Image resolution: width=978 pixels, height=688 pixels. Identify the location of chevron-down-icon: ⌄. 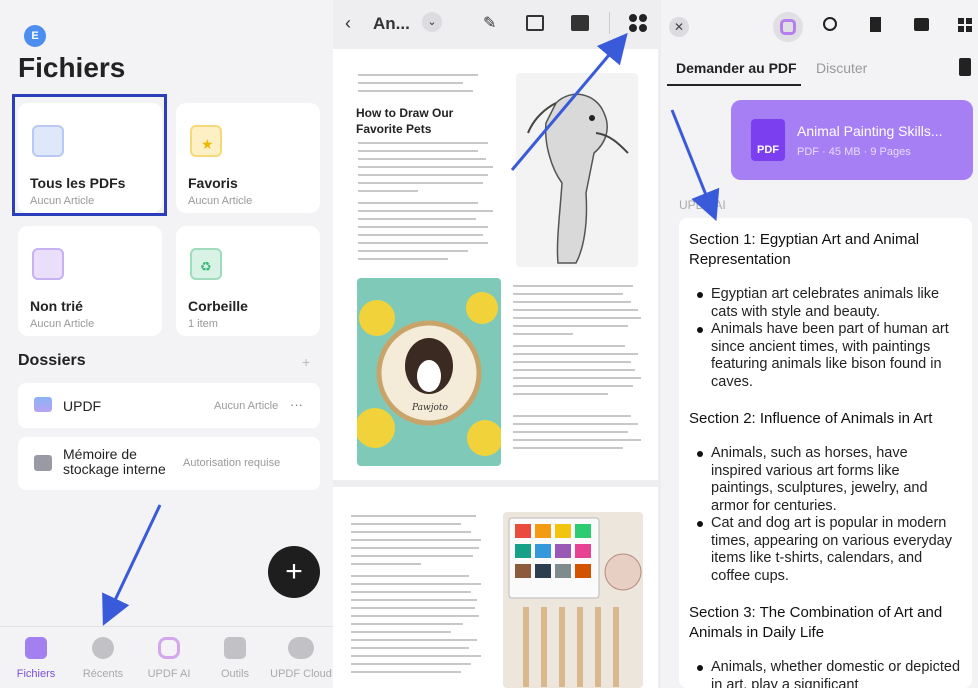
(432, 22).